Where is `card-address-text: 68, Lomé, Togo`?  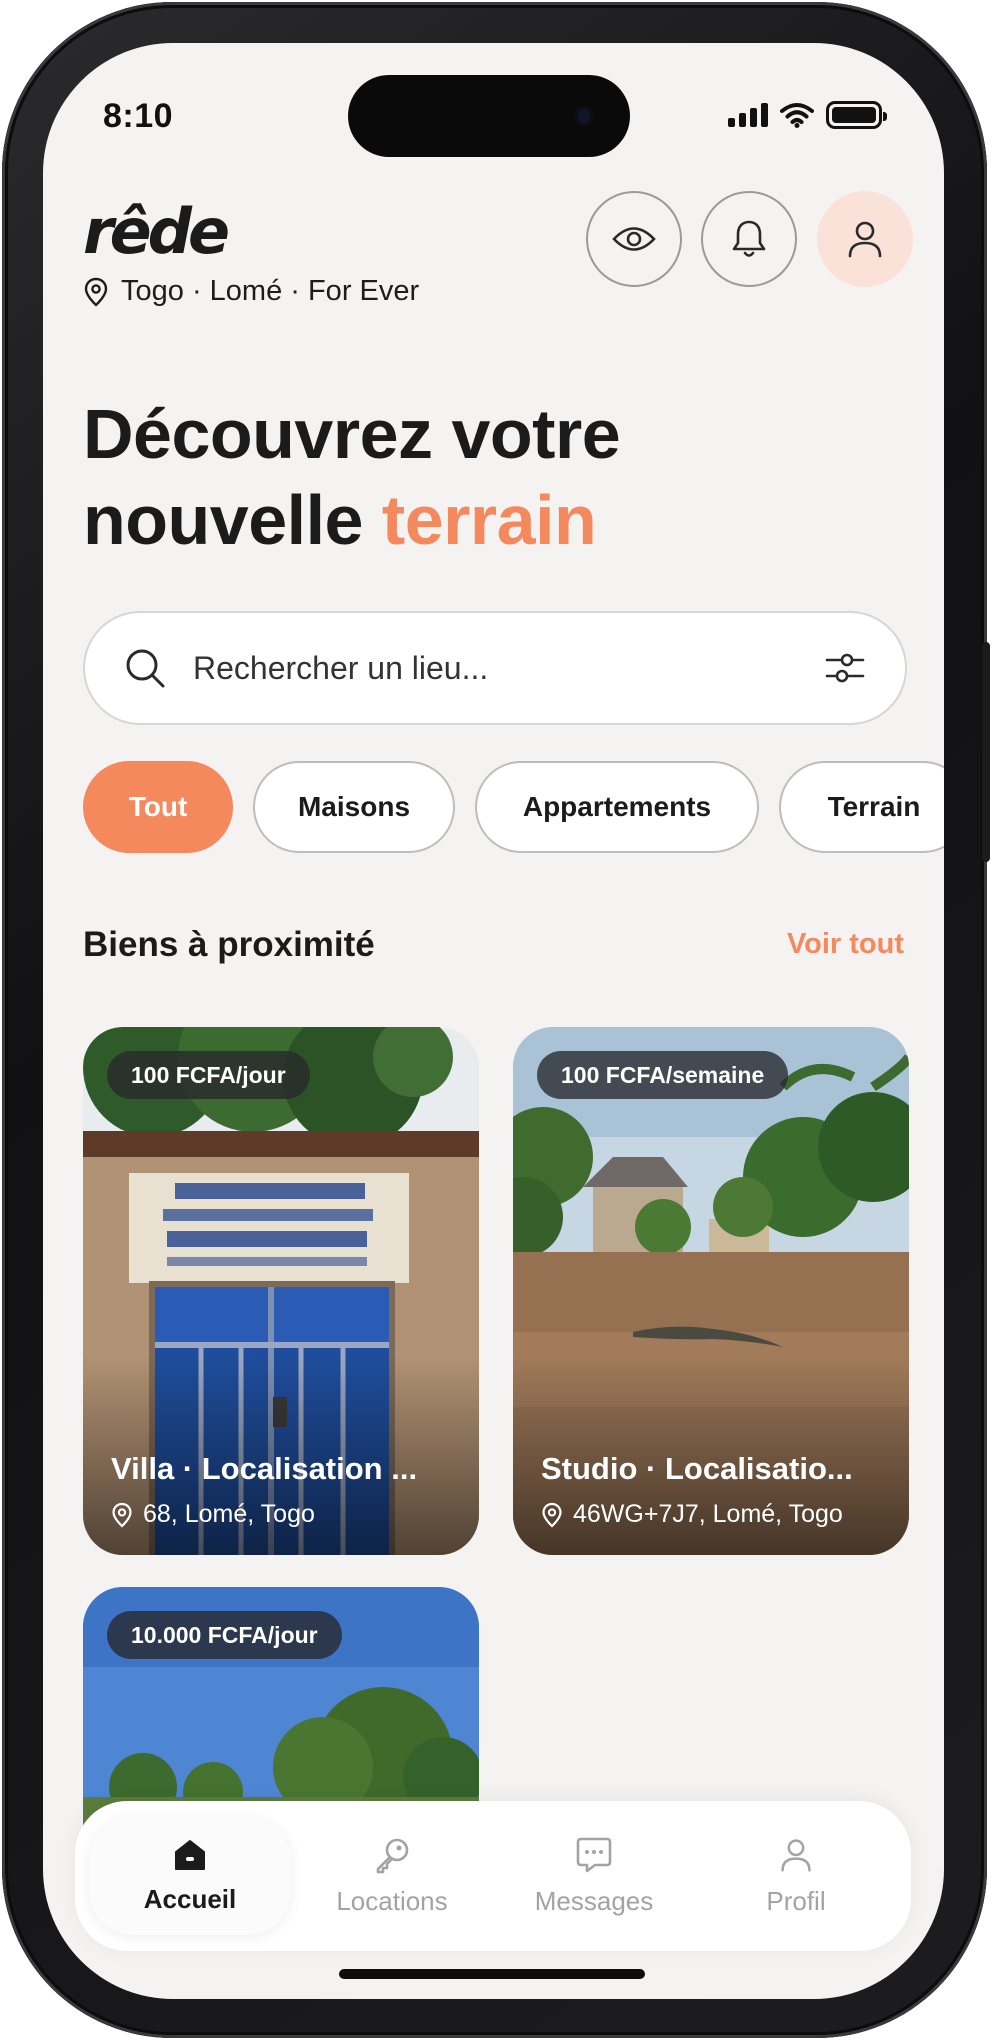 card-address-text: 68, Lomé, Togo is located at coordinates (229, 1514).